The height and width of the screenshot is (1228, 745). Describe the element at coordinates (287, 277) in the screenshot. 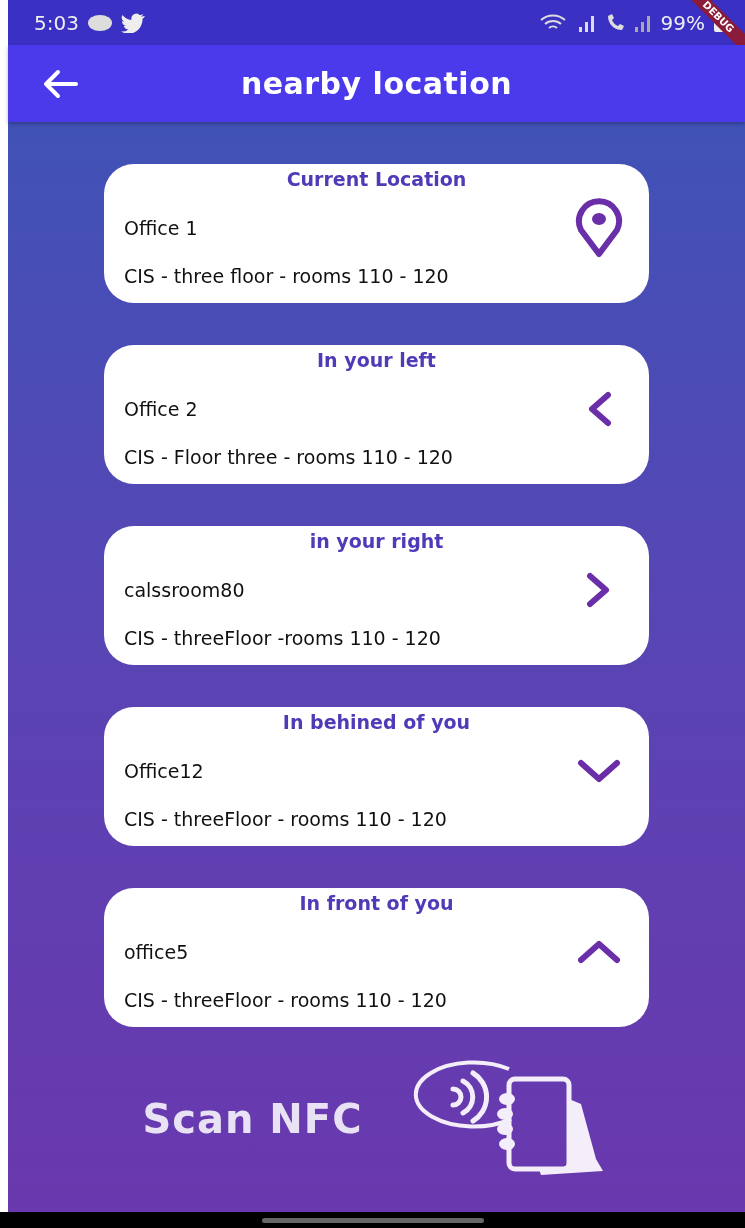

I see `place-detail: CIS - three floor - rooms 110 - 120` at that location.